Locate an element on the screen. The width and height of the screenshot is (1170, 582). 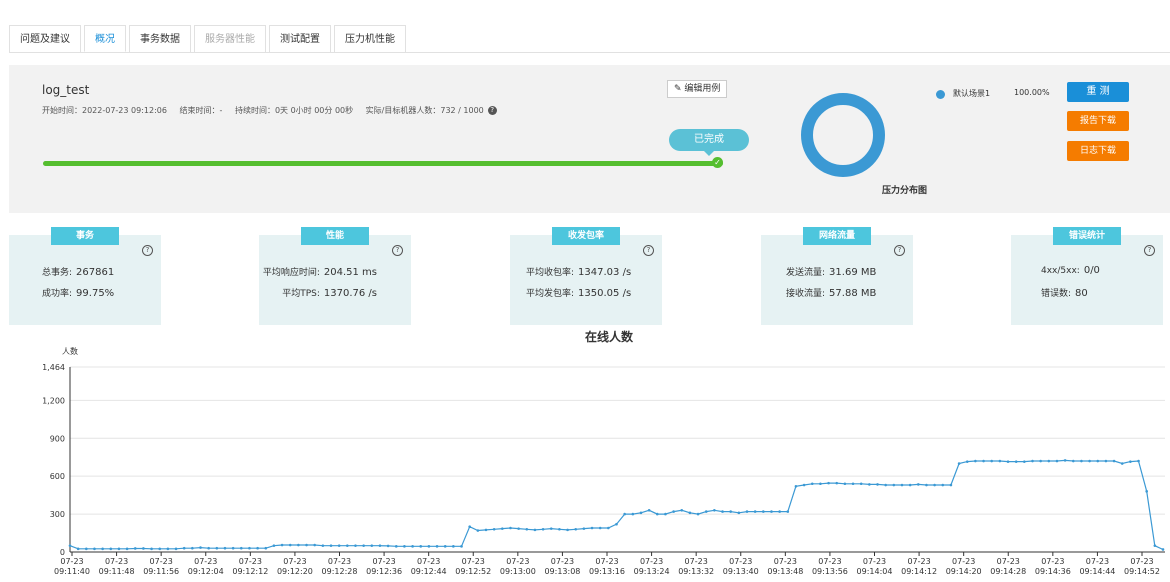
machine-count: 实际/目标机器人数：732 / 1000 is located at coordinates (424, 110).